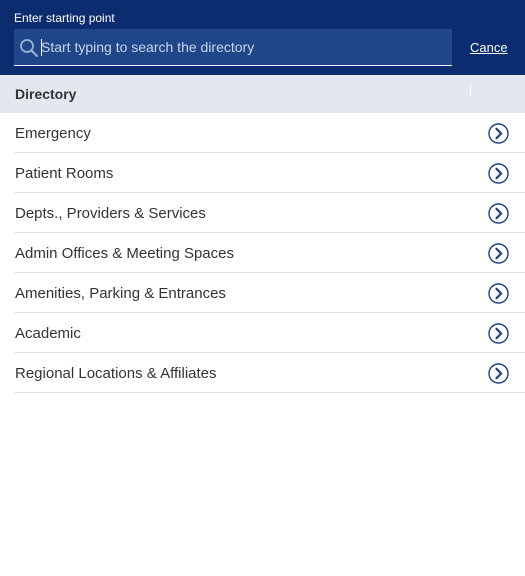 This screenshot has height=576, width=525. Describe the element at coordinates (46, 94) in the screenshot. I see `section-title: Directory` at that location.